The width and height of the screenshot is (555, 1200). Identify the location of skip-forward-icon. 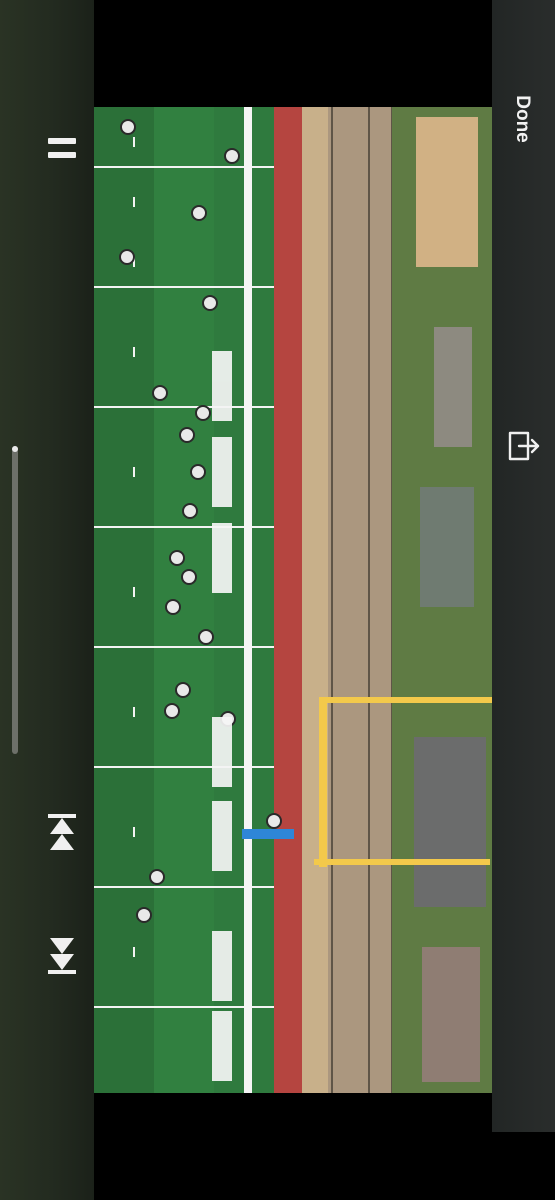
(62, 956).